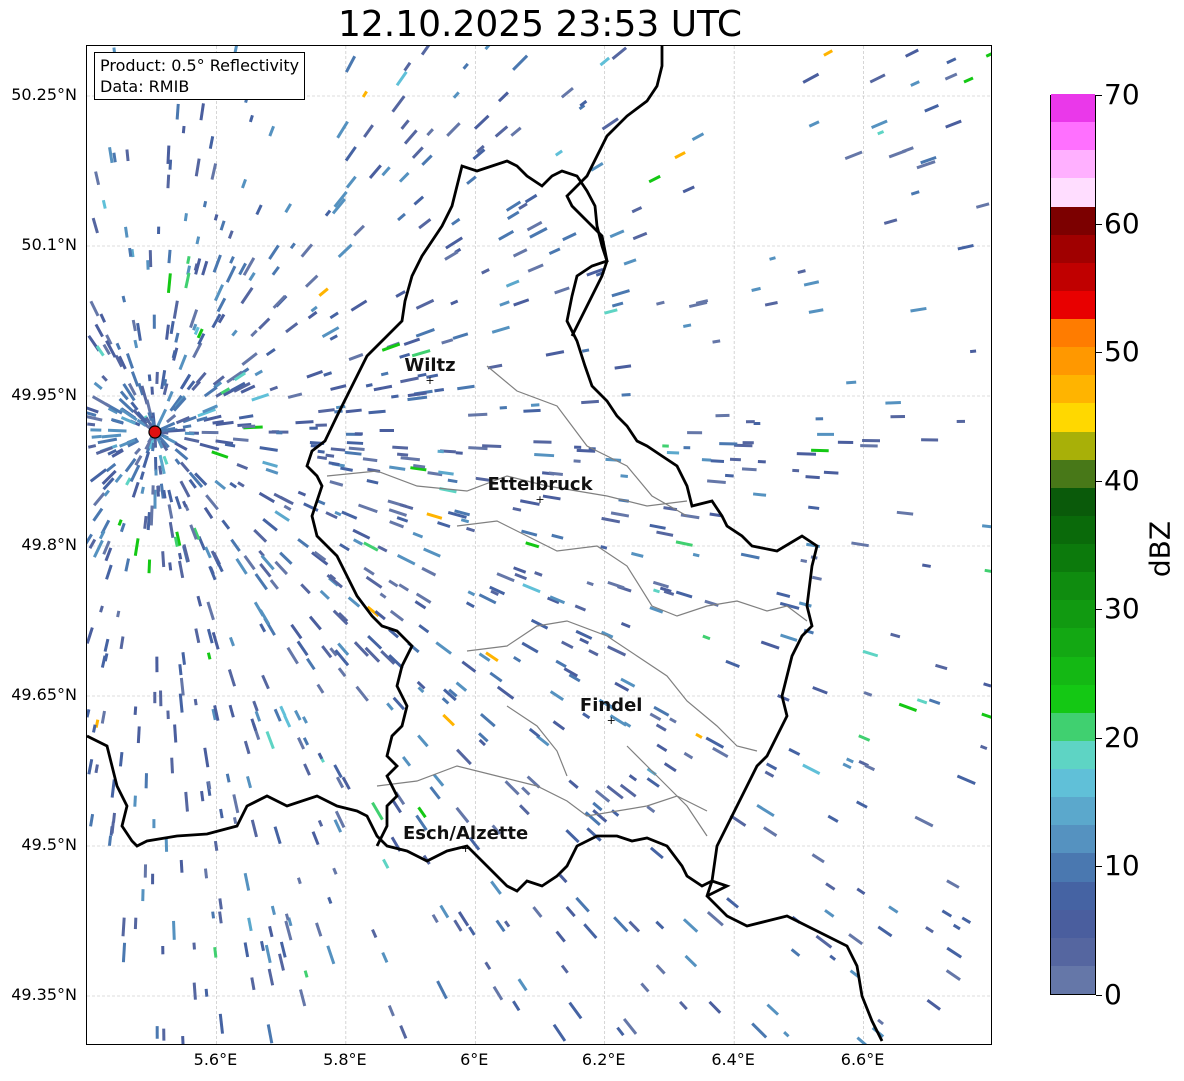 The width and height of the screenshot is (1184, 1081). Describe the element at coordinates (540, 484) in the screenshot. I see `city-label: Ettelbruck` at that location.